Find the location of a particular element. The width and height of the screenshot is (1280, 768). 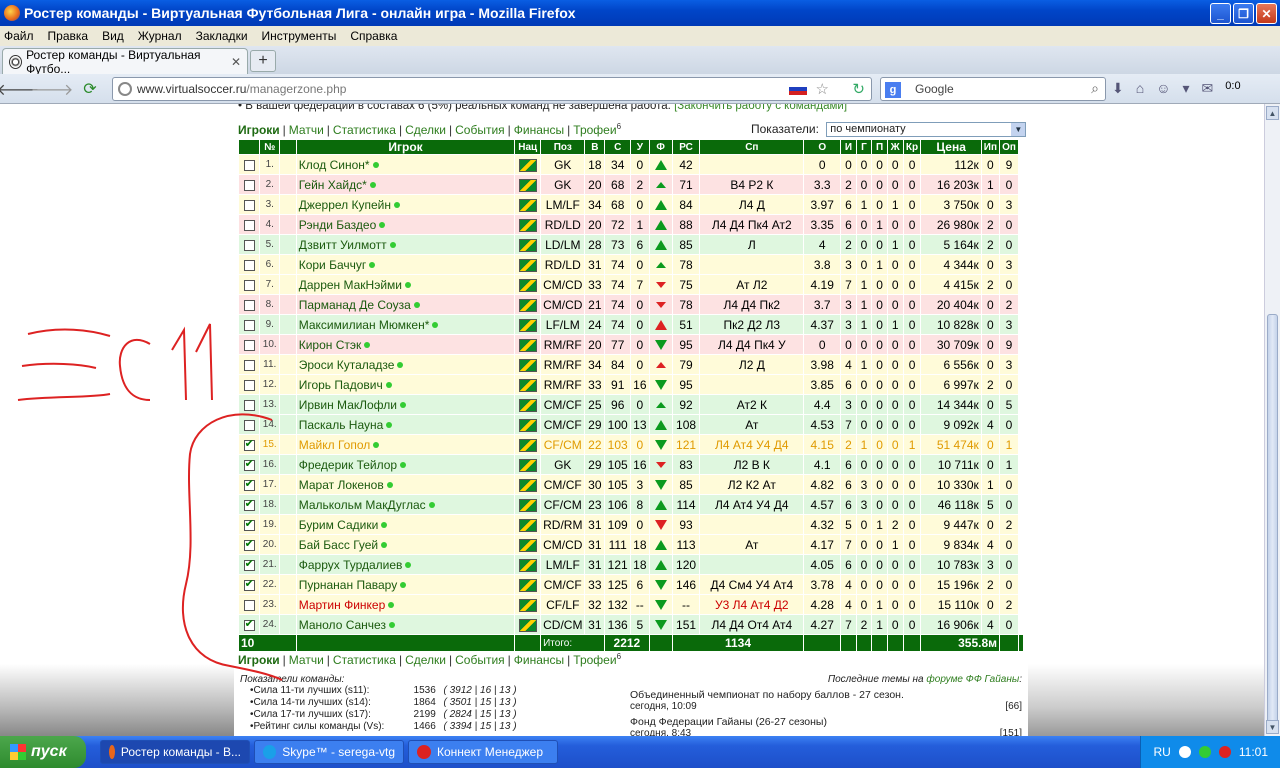

tab-close-icon: ✕ is located at coordinates (236, 62).